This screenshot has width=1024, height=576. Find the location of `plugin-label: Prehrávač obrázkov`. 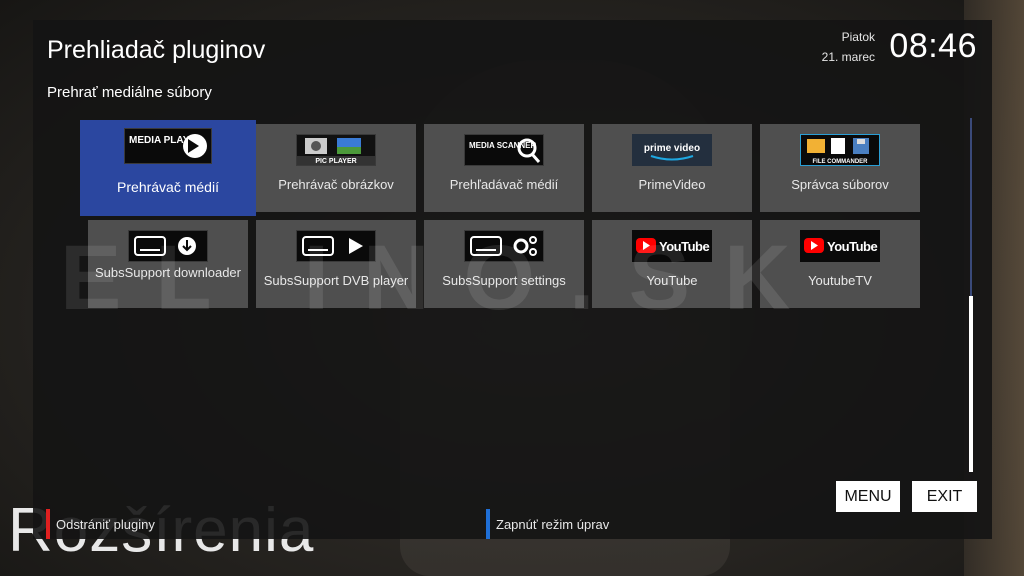

plugin-label: Prehrávač obrázkov is located at coordinates (336, 184).